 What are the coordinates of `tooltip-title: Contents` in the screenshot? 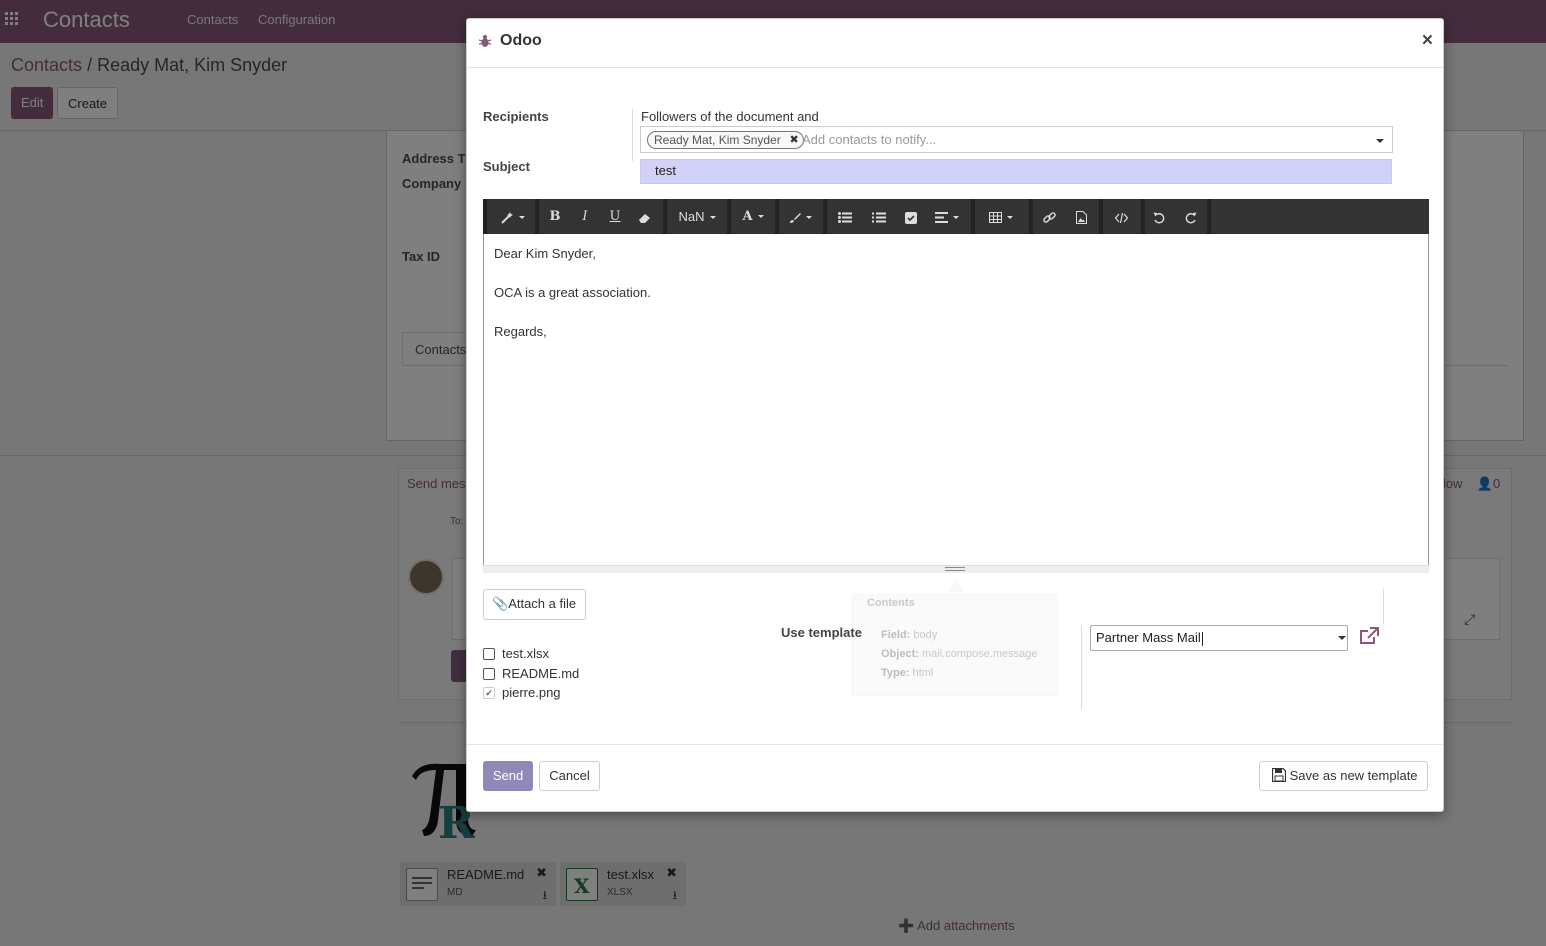 It's located at (891, 603).